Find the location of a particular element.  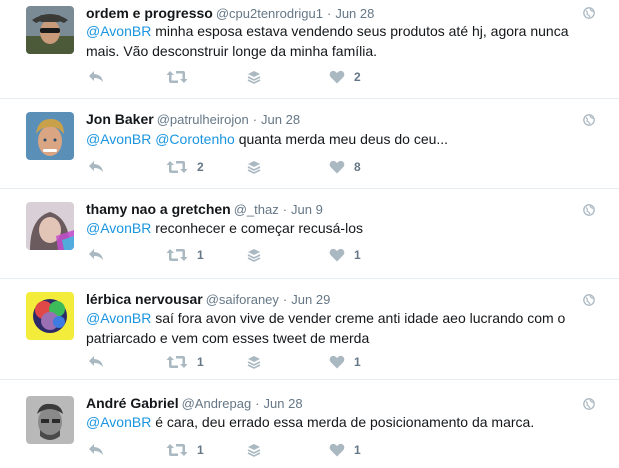

timestamp: Jun 9 is located at coordinates (307, 209).